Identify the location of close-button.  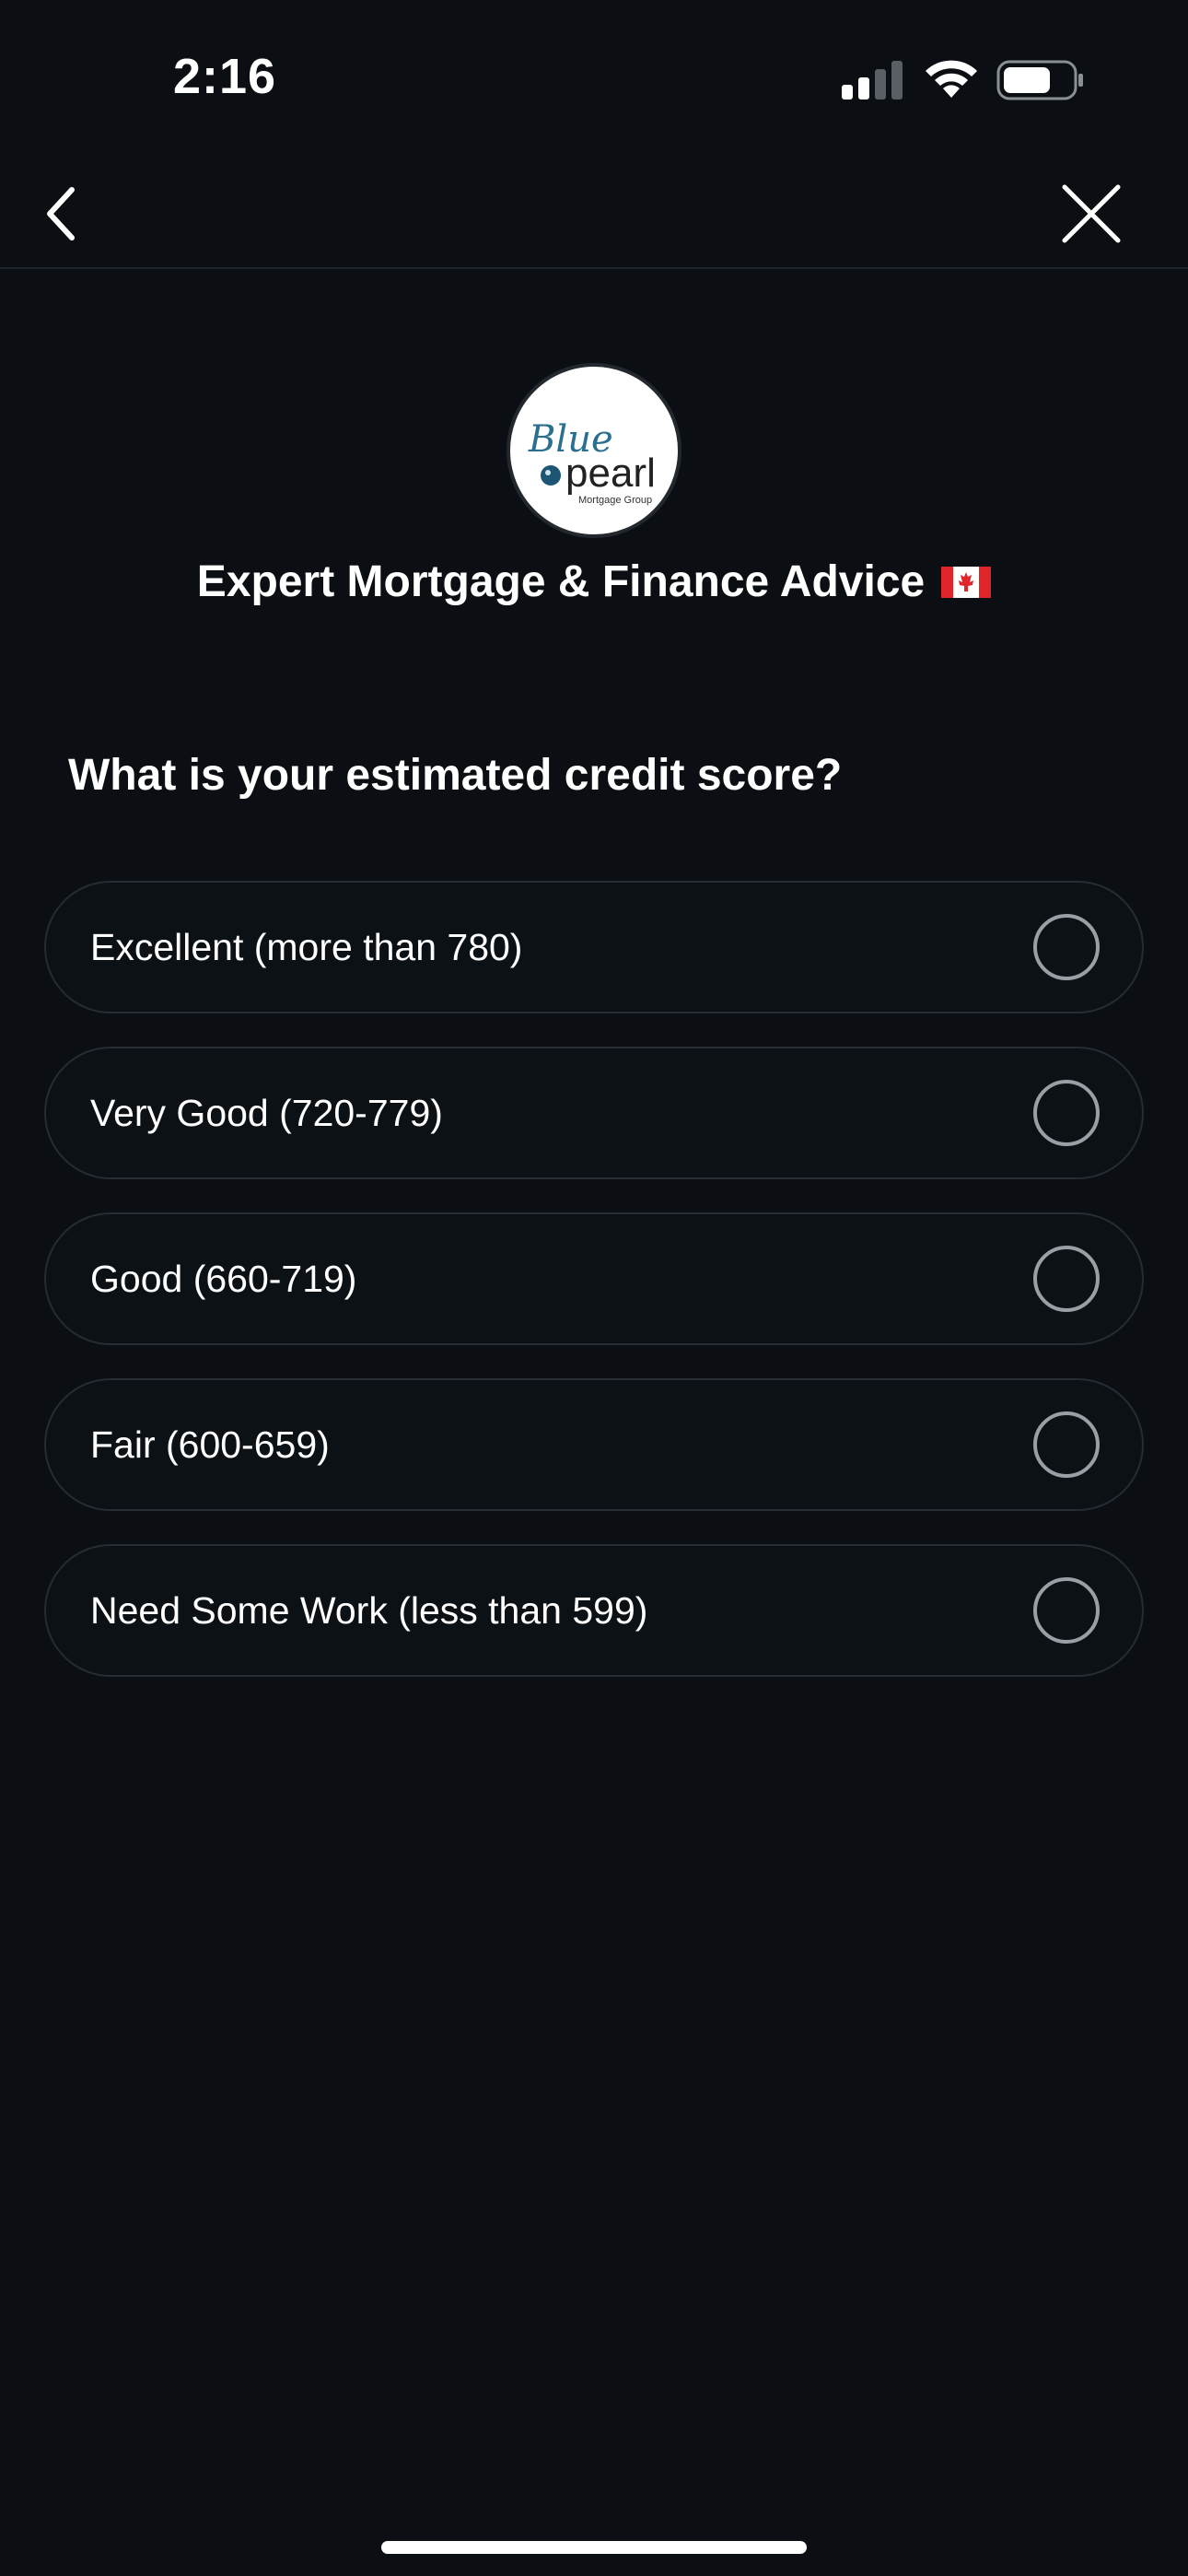
(1091, 213).